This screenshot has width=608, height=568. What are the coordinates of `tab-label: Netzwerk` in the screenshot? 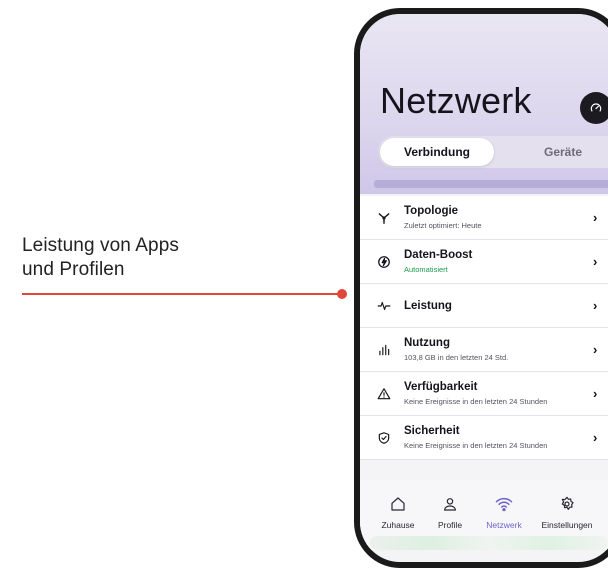 It's located at (504, 525).